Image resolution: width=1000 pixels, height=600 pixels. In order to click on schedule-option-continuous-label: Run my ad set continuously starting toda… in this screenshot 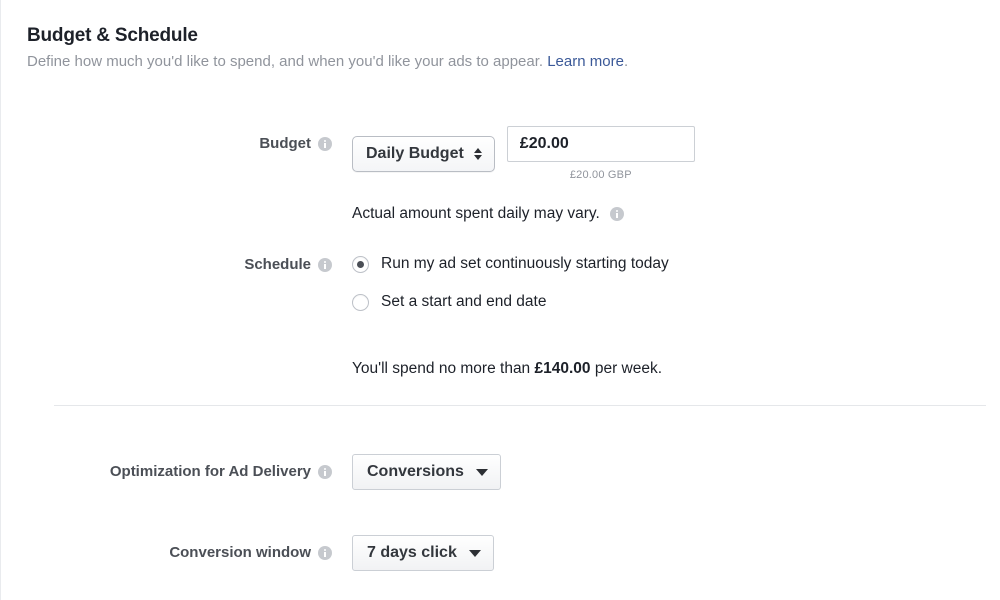, I will do `click(525, 263)`.